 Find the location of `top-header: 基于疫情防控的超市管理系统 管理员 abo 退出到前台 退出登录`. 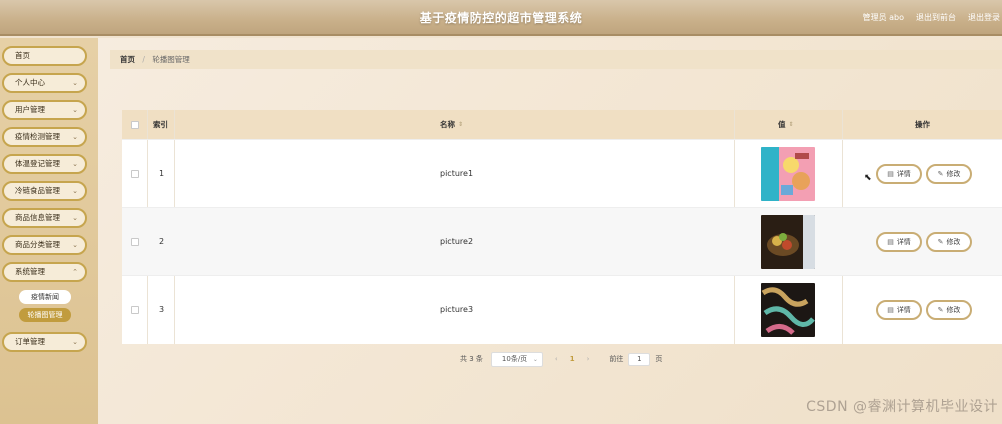

top-header: 基于疫情防控的超市管理系统 管理员 abo 退出到前台 退出登录 is located at coordinates (501, 18).